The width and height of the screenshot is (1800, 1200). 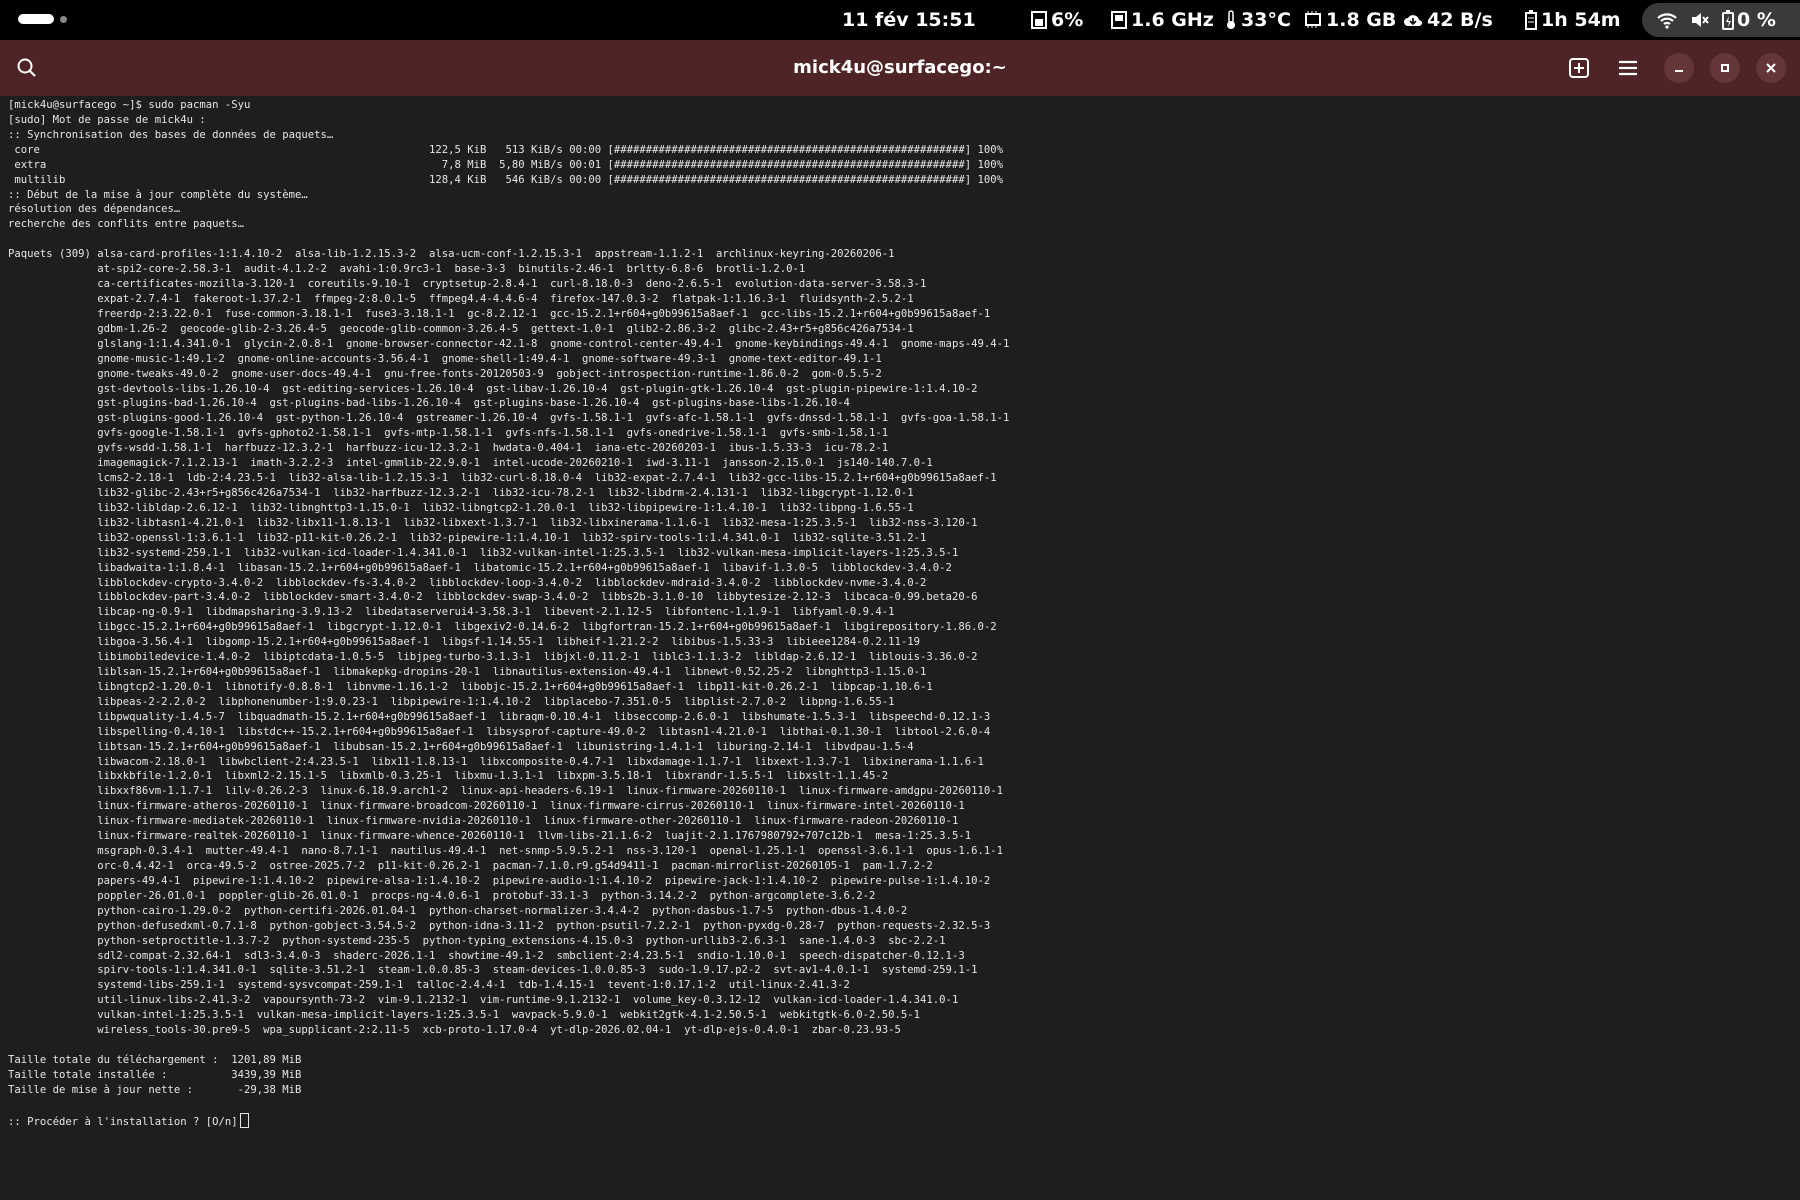 I want to click on close-icon, so click(x=1771, y=68).